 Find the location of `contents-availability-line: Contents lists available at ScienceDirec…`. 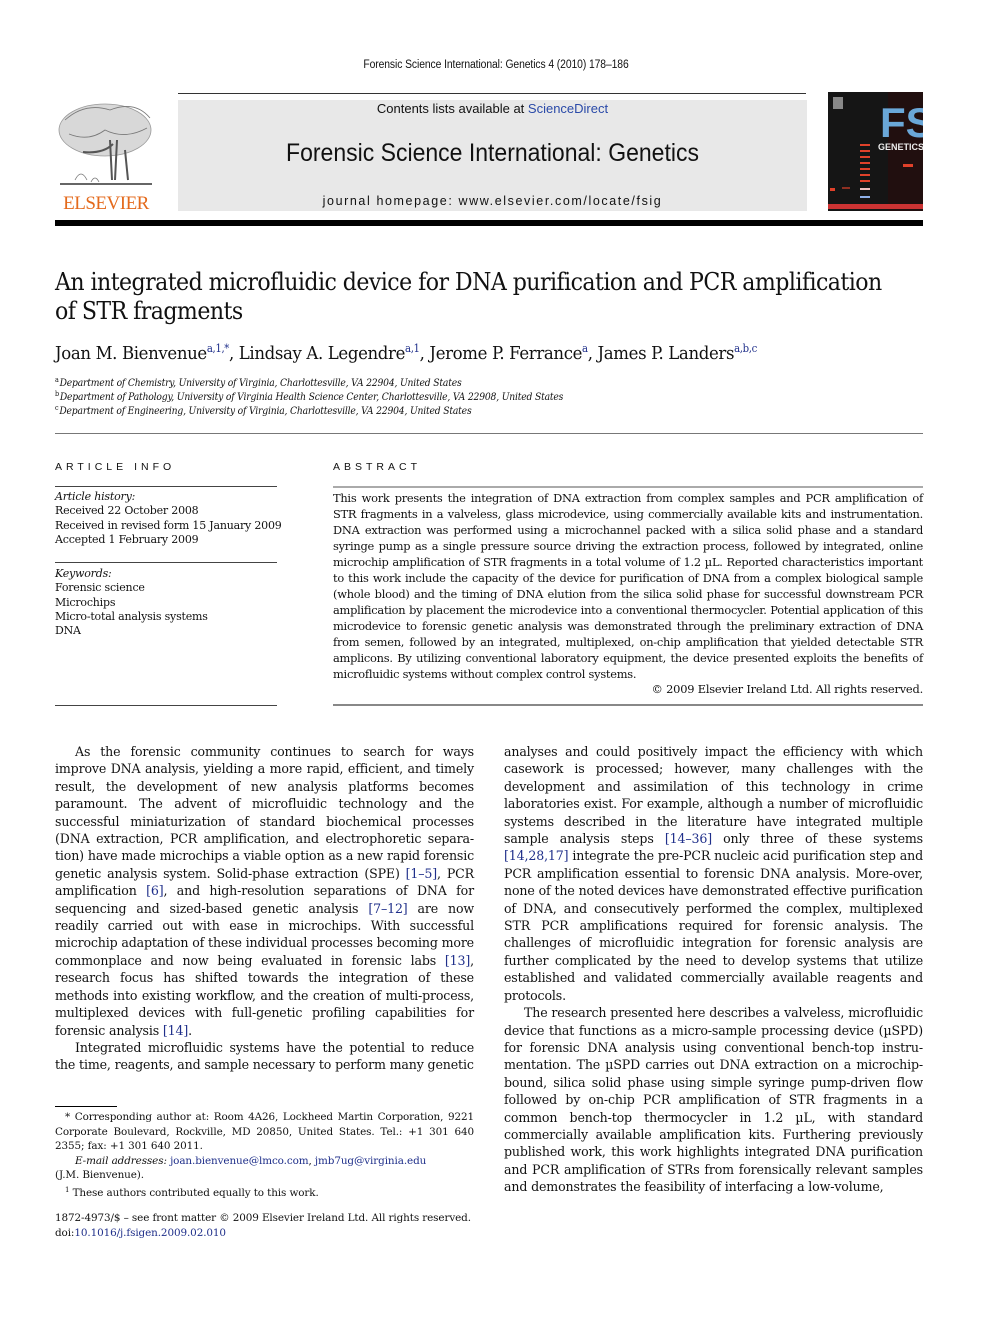

contents-availability-line: Contents lists available at ScienceDirec… is located at coordinates (492, 108).